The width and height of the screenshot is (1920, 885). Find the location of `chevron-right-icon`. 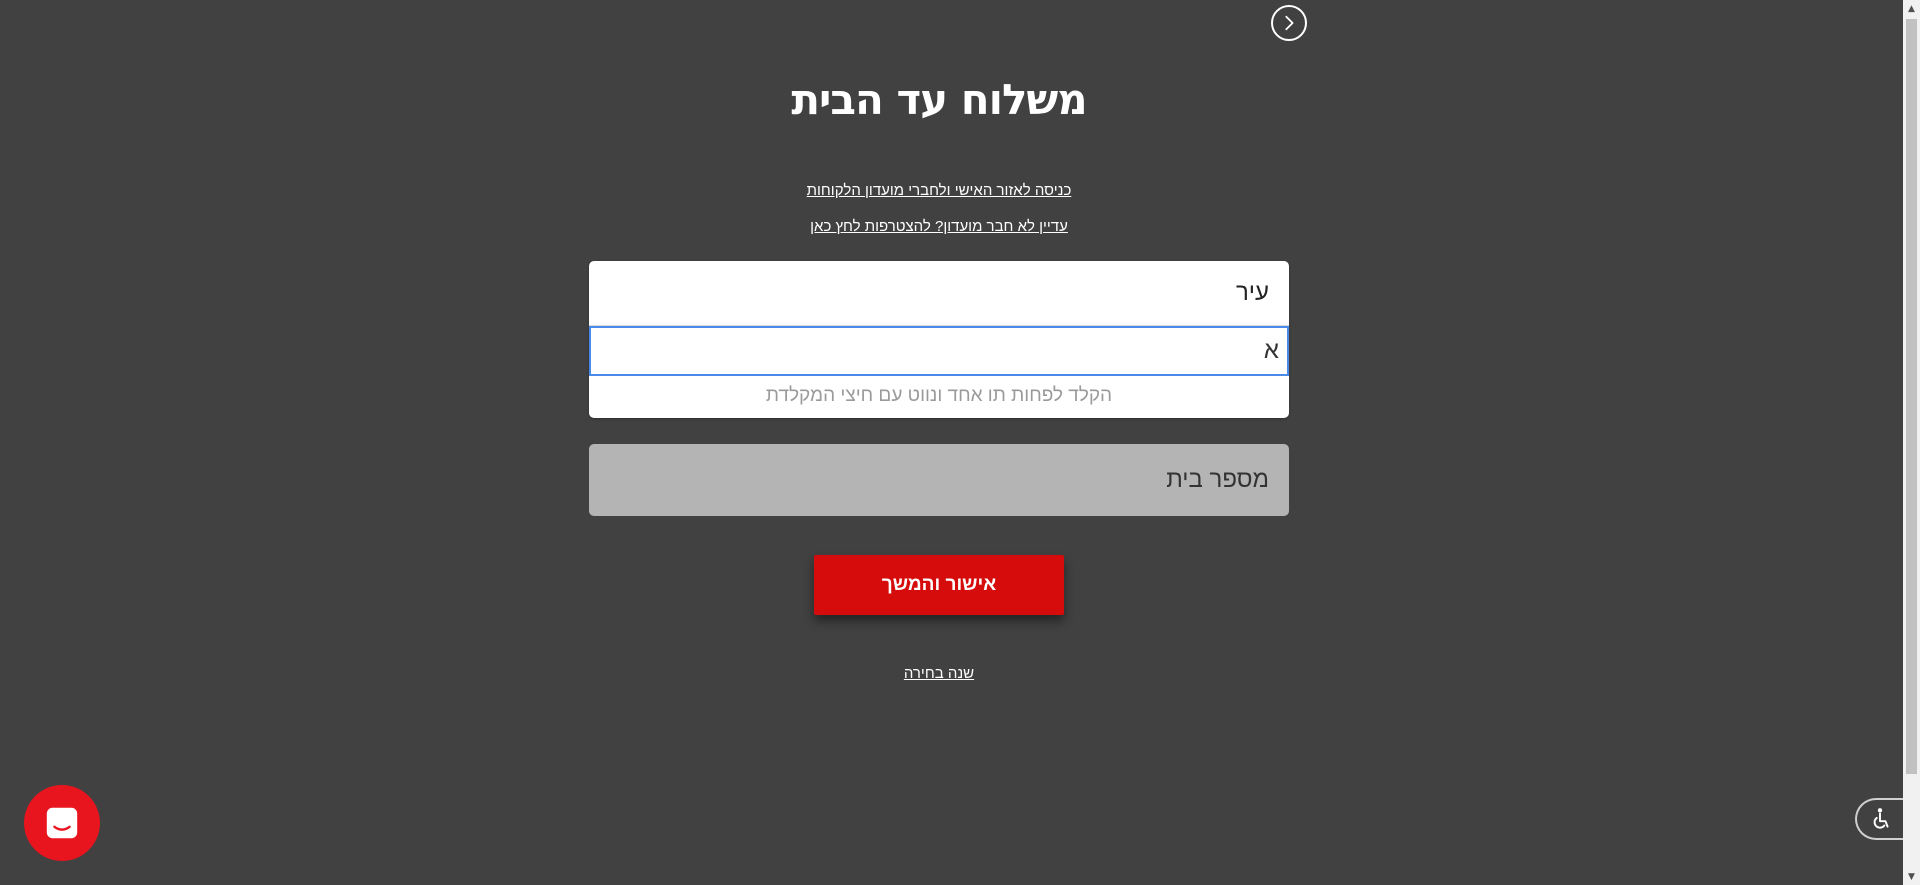

chevron-right-icon is located at coordinates (1289, 23).